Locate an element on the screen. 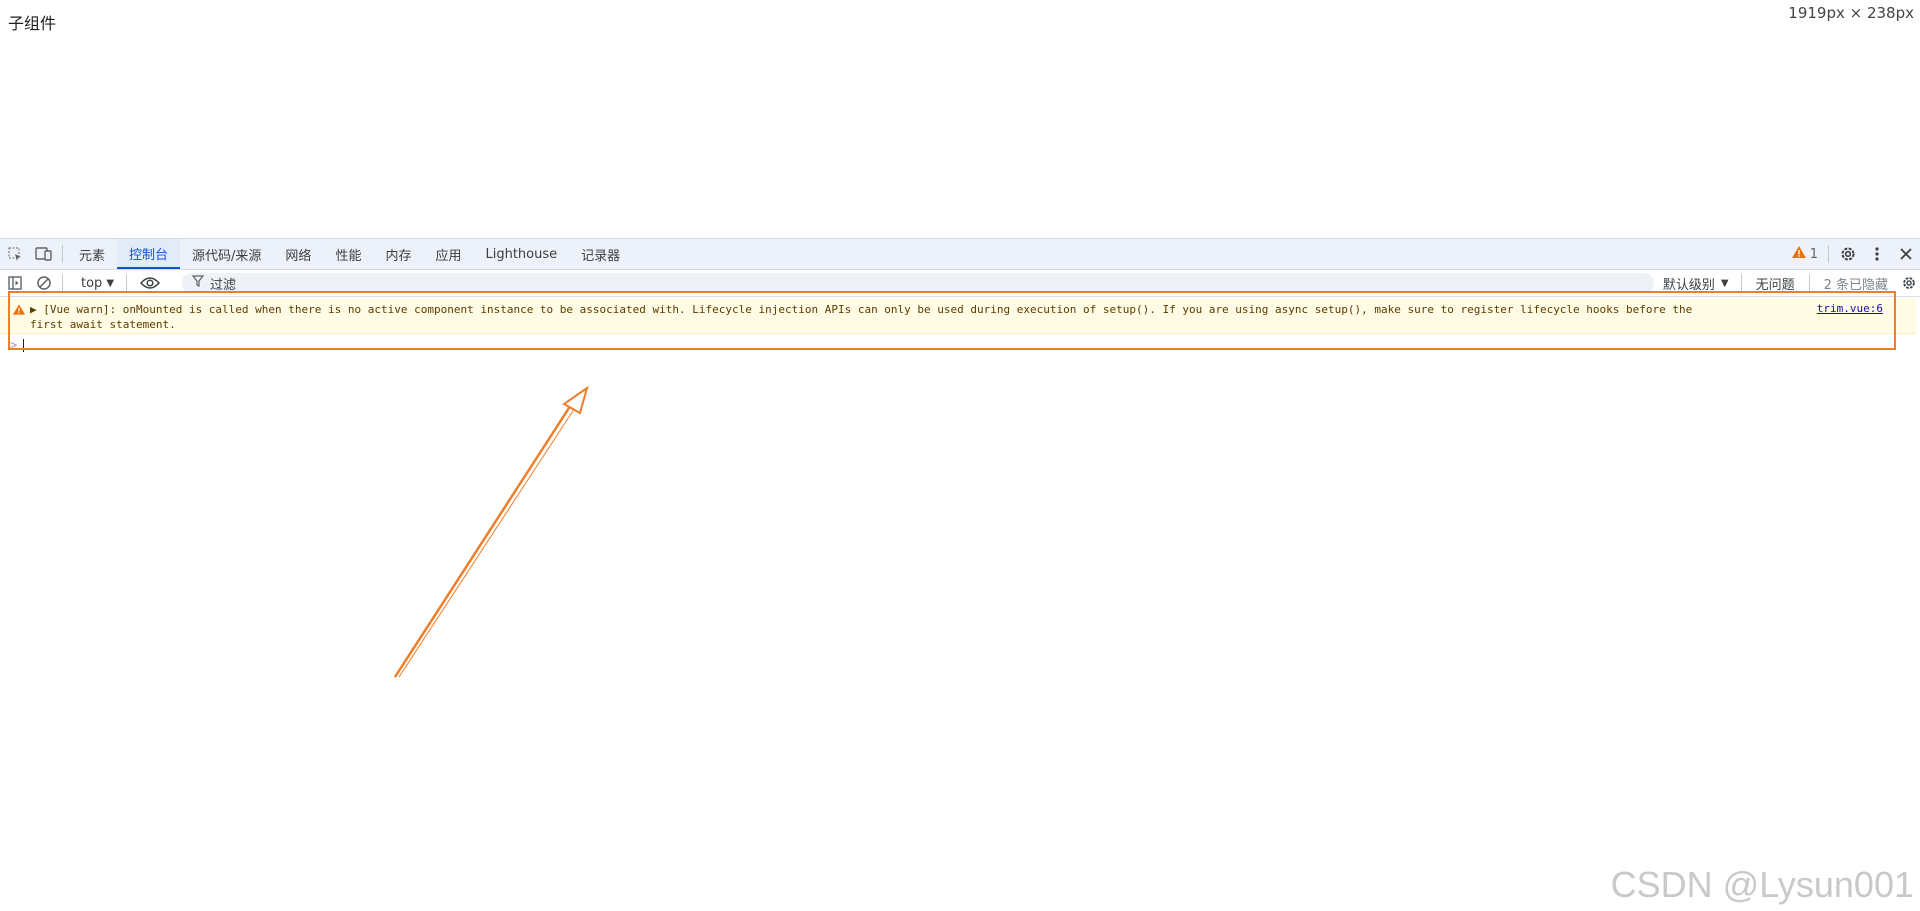  tab-recorder: 记录器 is located at coordinates (600, 254).